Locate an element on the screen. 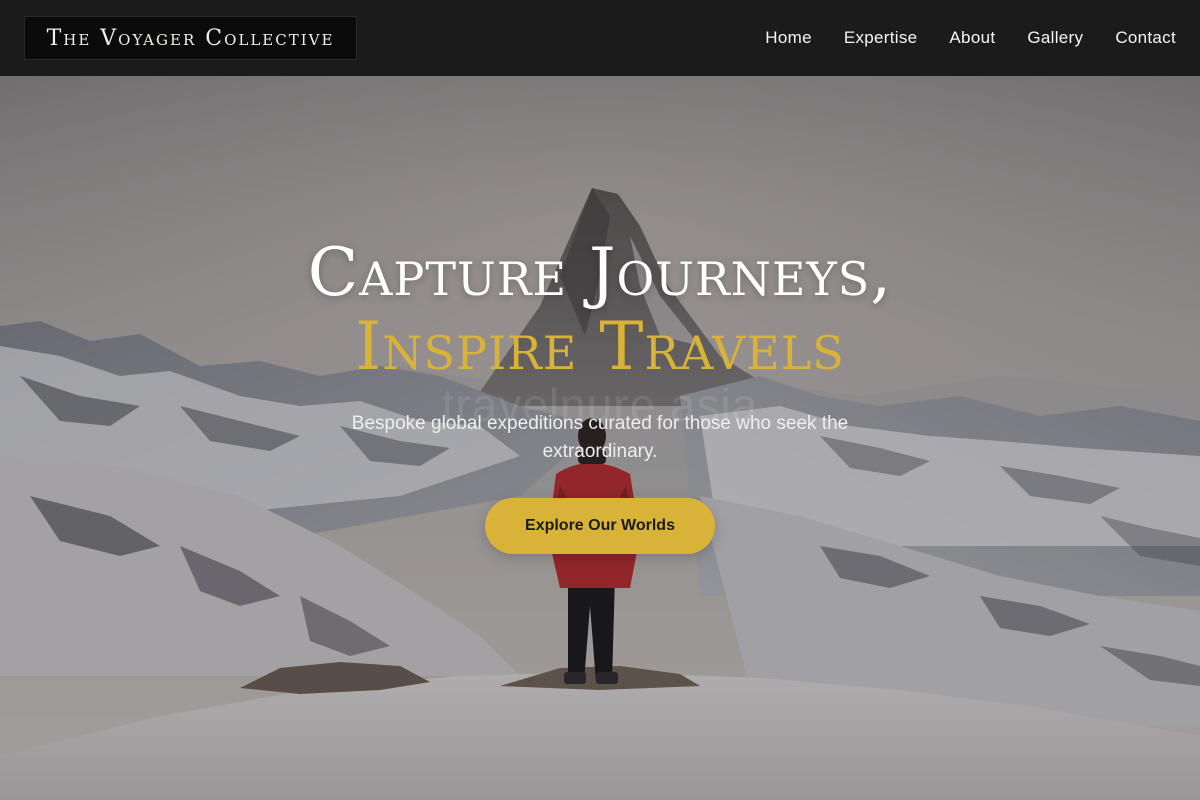  main-nav: Home Expertise About Gallery Contact is located at coordinates (970, 38).